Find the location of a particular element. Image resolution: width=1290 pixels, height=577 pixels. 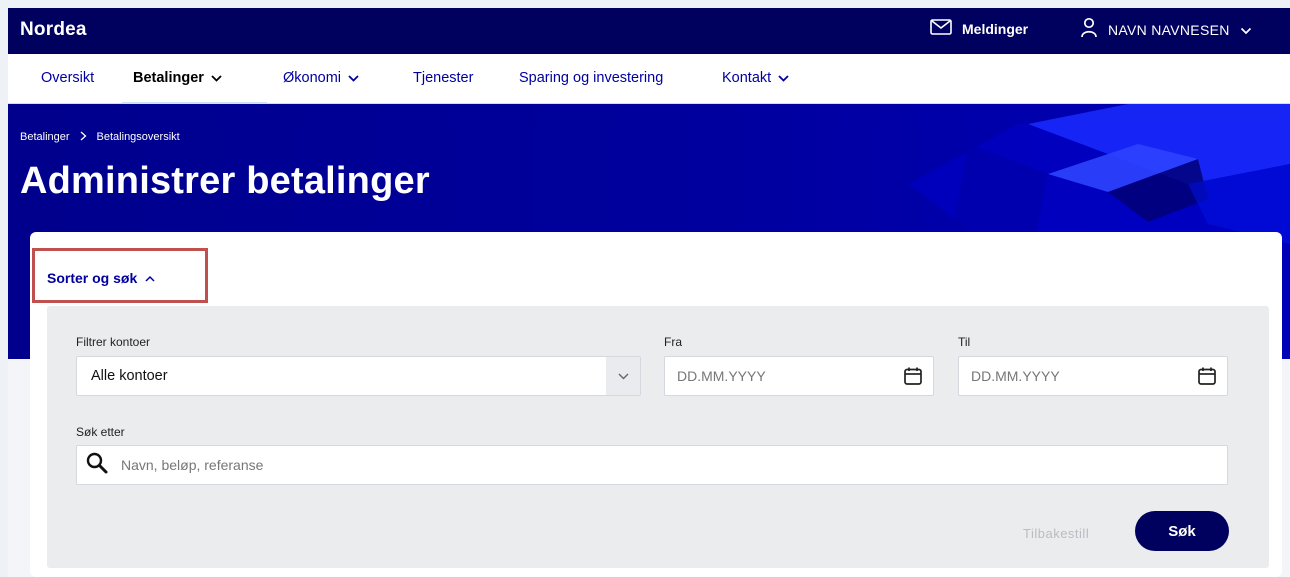

to-date-placeholder: DD.MM.YYYY is located at coordinates (1015, 376).